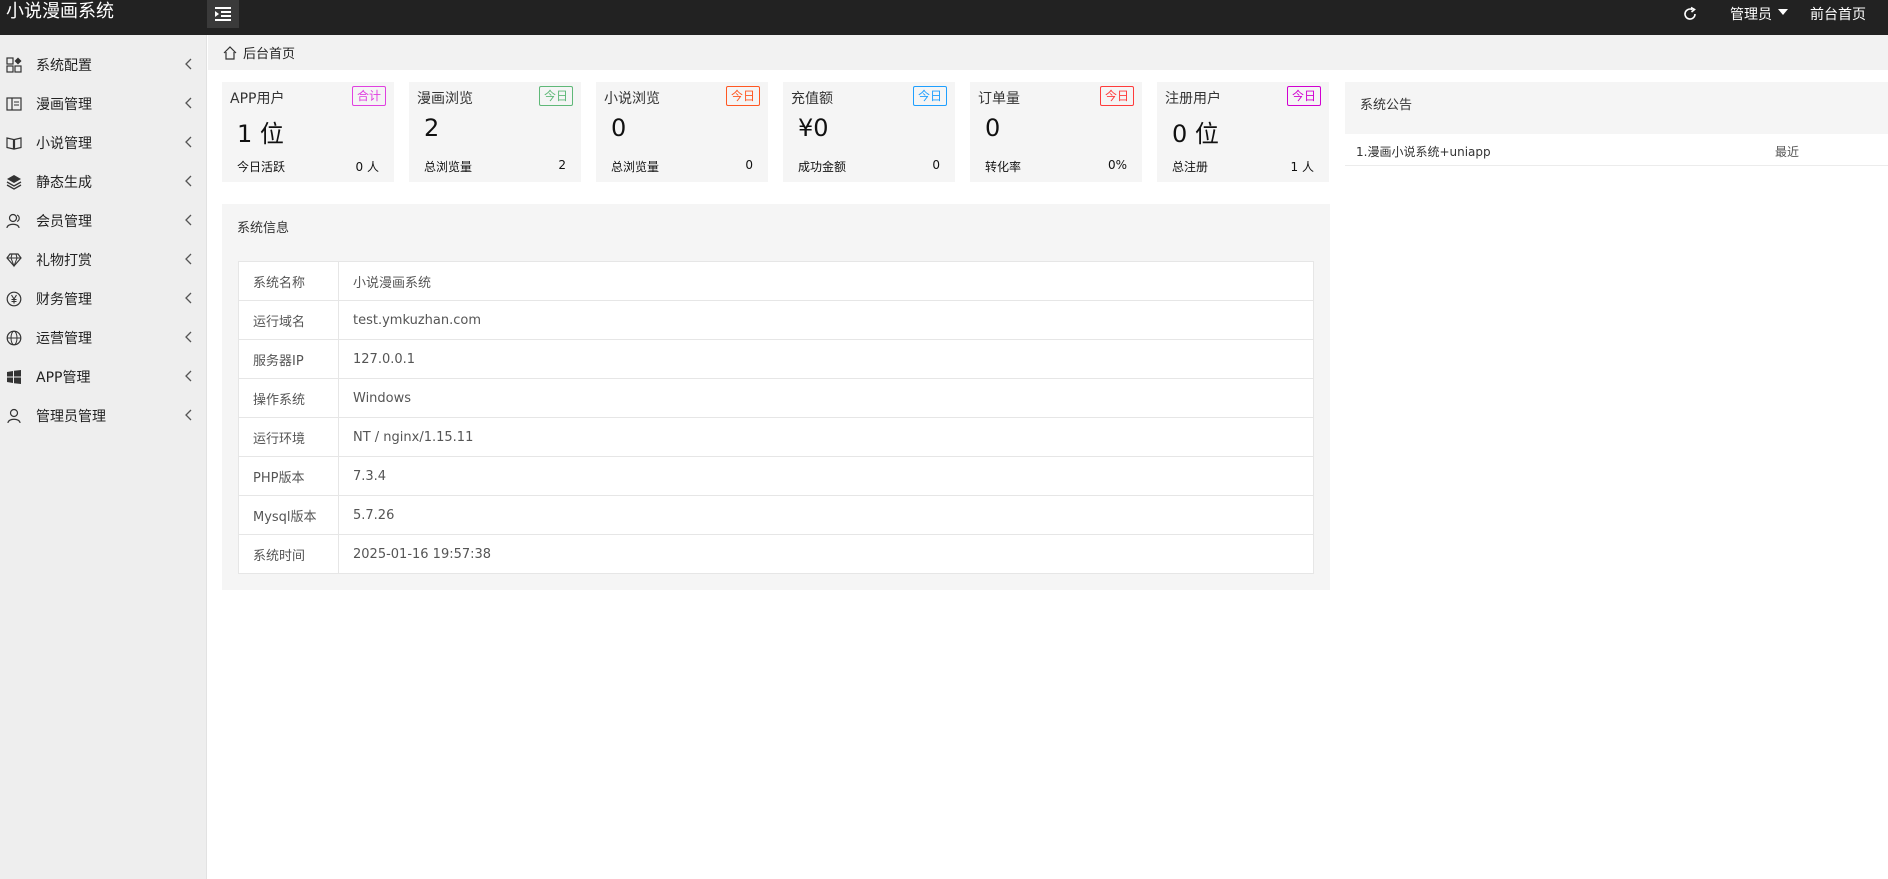  What do you see at coordinates (1302, 167) in the screenshot?
I see `stat-sub-value: 1 人` at bounding box center [1302, 167].